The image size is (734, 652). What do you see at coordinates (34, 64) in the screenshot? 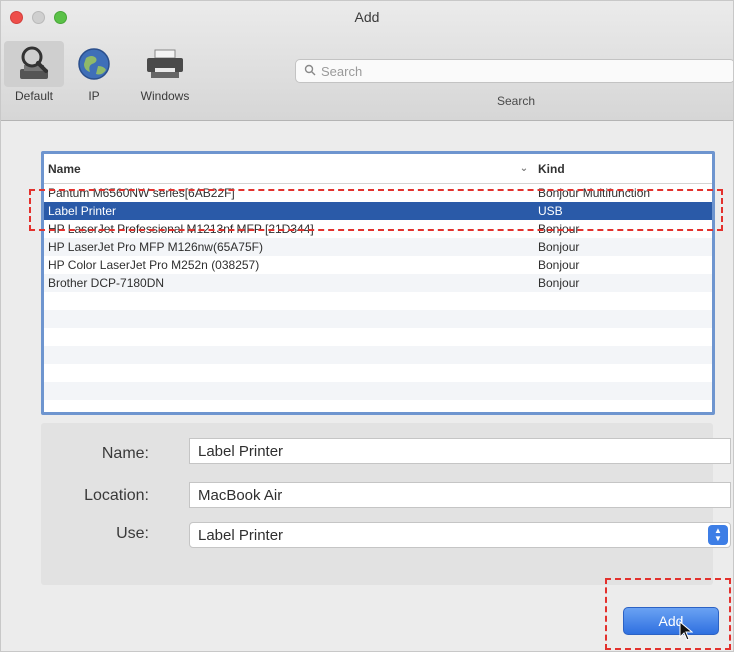
I see `default-printers-icon` at bounding box center [34, 64].